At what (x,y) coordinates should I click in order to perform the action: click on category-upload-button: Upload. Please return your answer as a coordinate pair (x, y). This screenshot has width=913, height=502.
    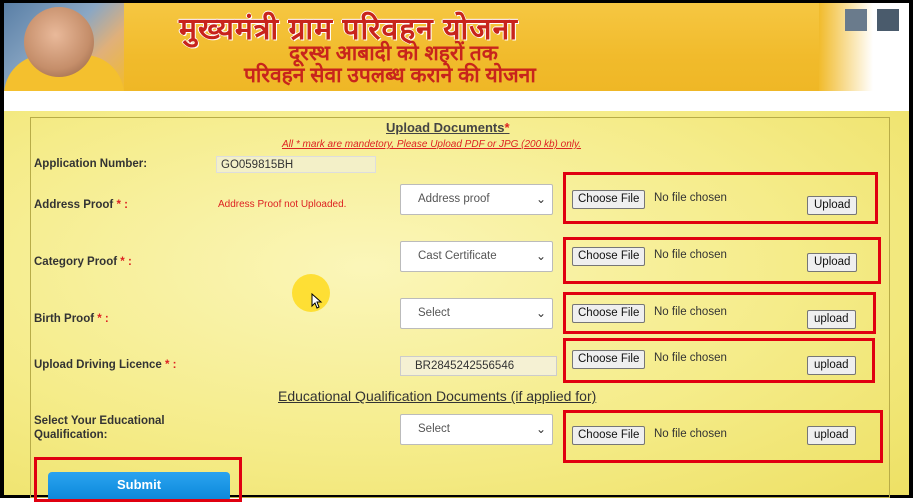
    Looking at the image, I should click on (832, 262).